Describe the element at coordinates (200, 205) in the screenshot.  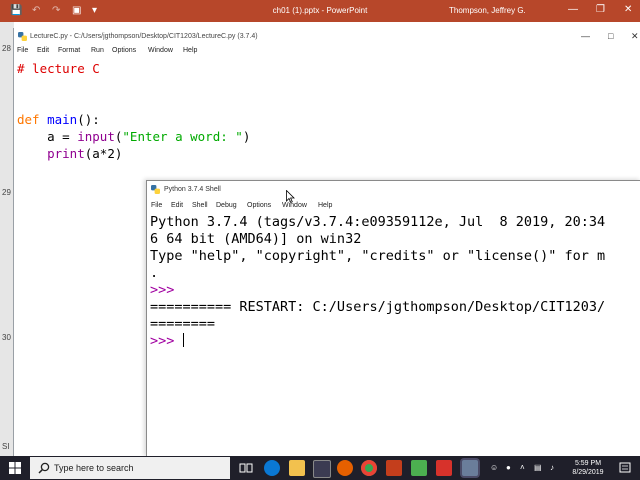
I see `menu-shell: Shell` at that location.